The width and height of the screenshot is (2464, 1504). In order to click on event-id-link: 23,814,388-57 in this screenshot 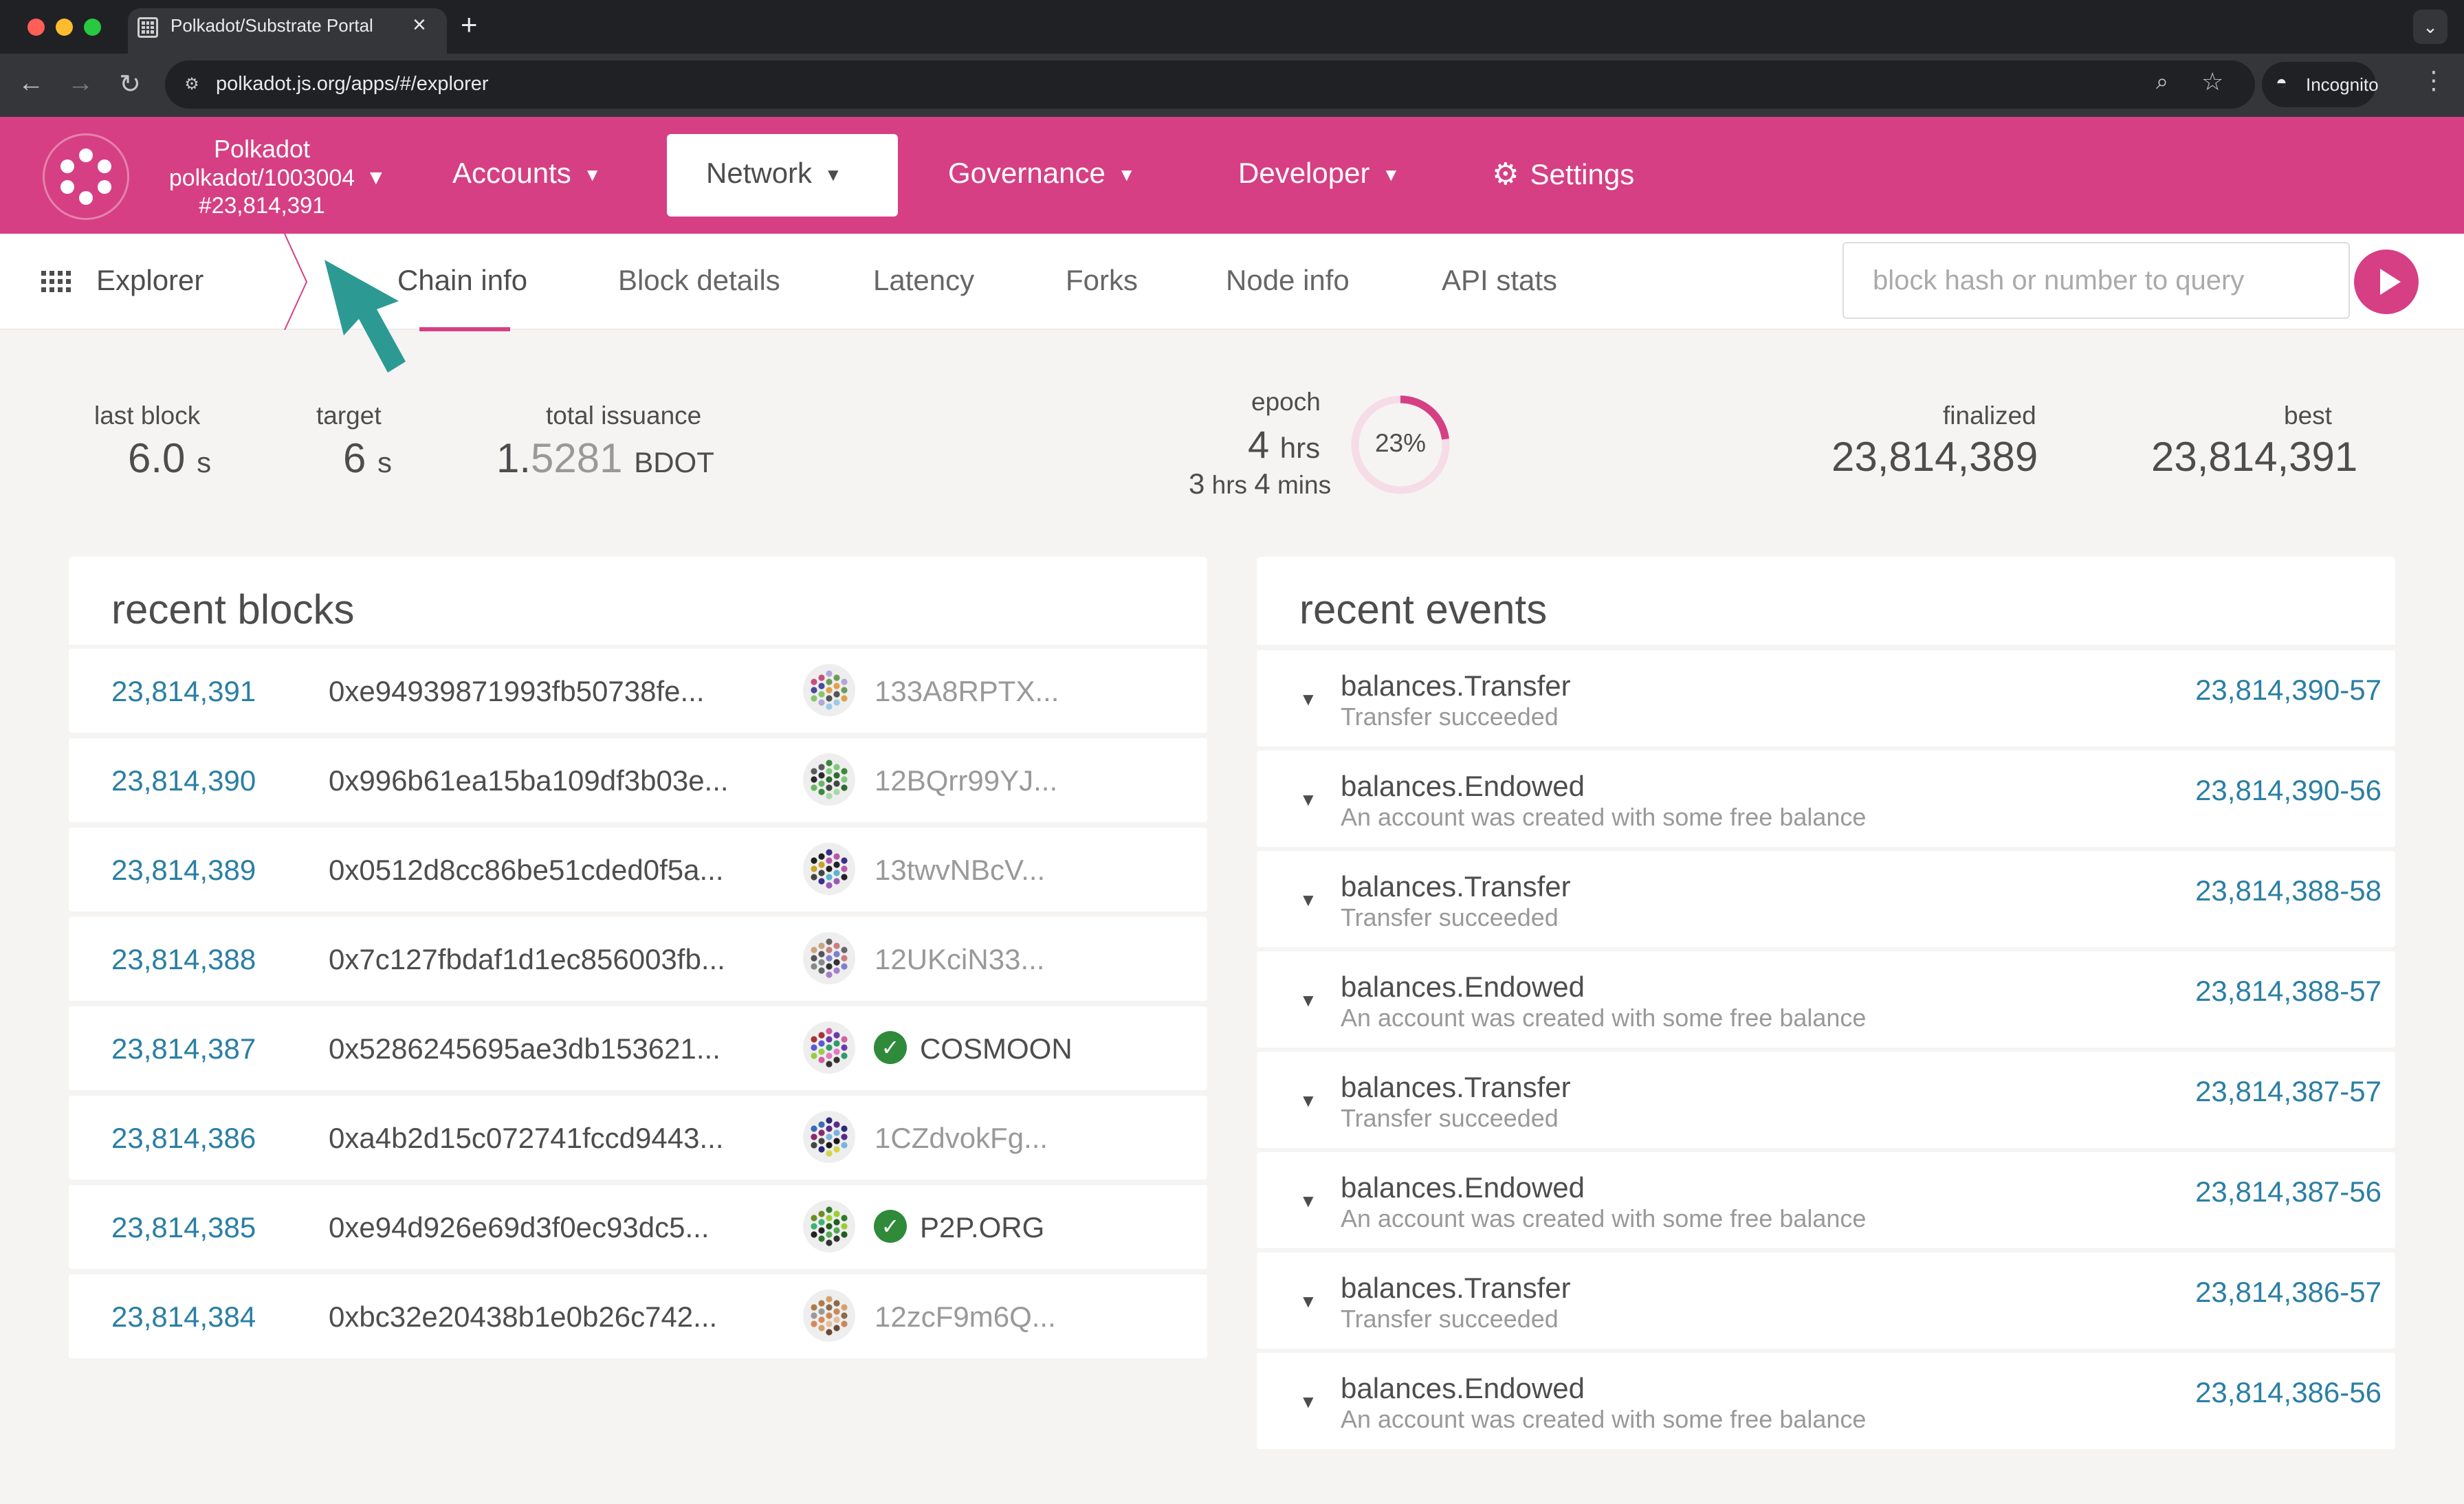, I will do `click(2288, 992)`.